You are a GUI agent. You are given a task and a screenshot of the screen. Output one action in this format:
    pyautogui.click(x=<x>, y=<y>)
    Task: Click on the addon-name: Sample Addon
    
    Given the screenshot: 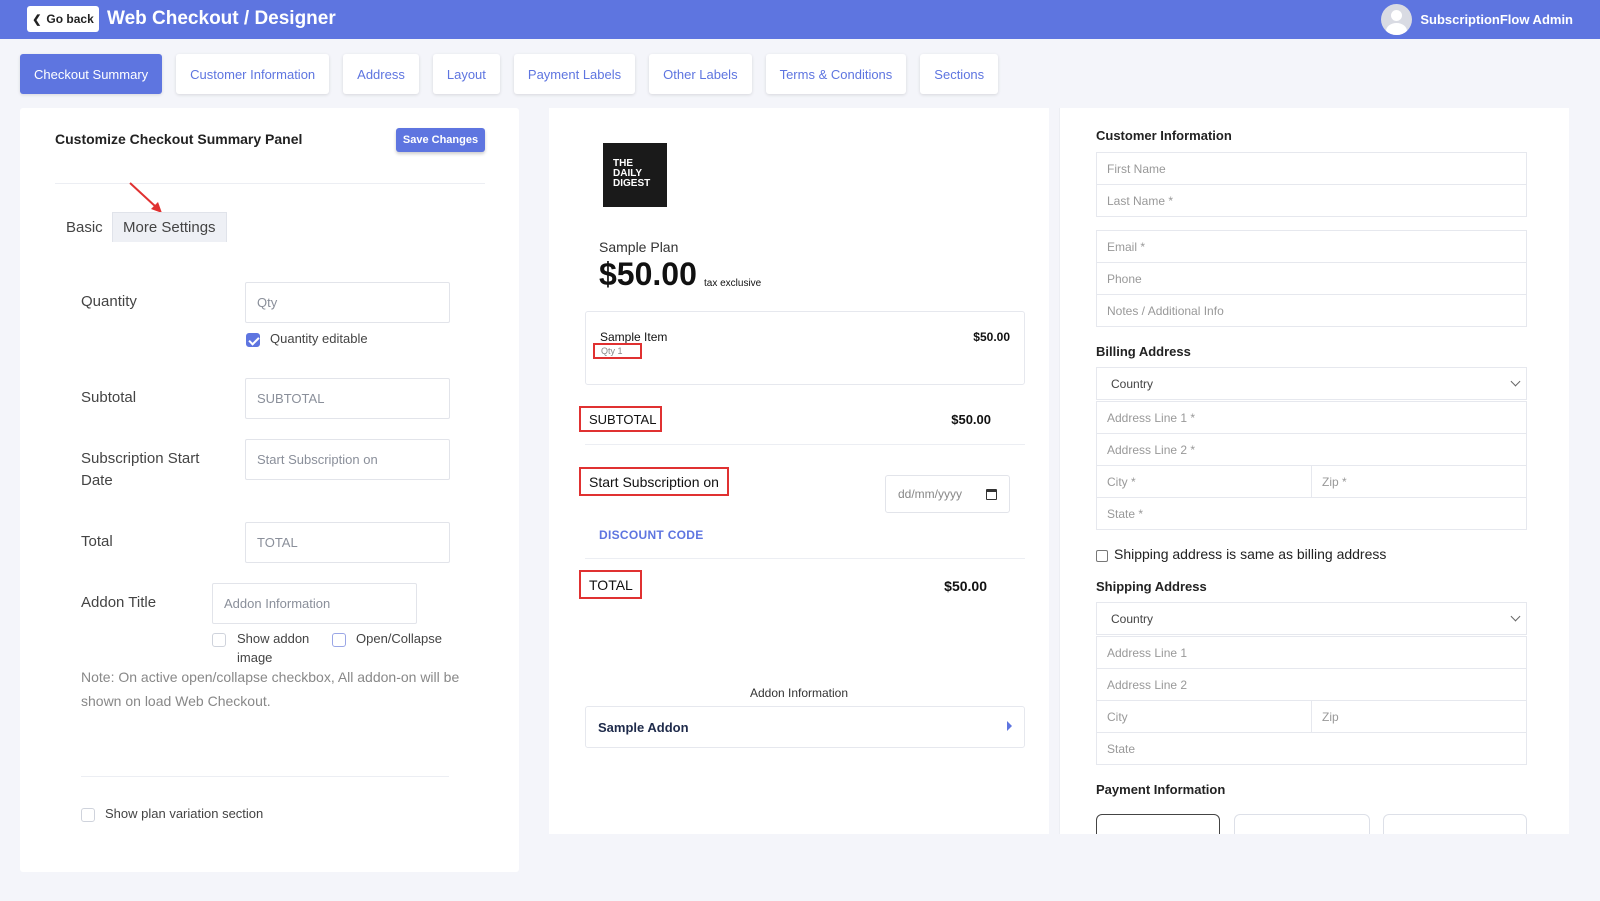 What is the action you would take?
    pyautogui.click(x=643, y=727)
    